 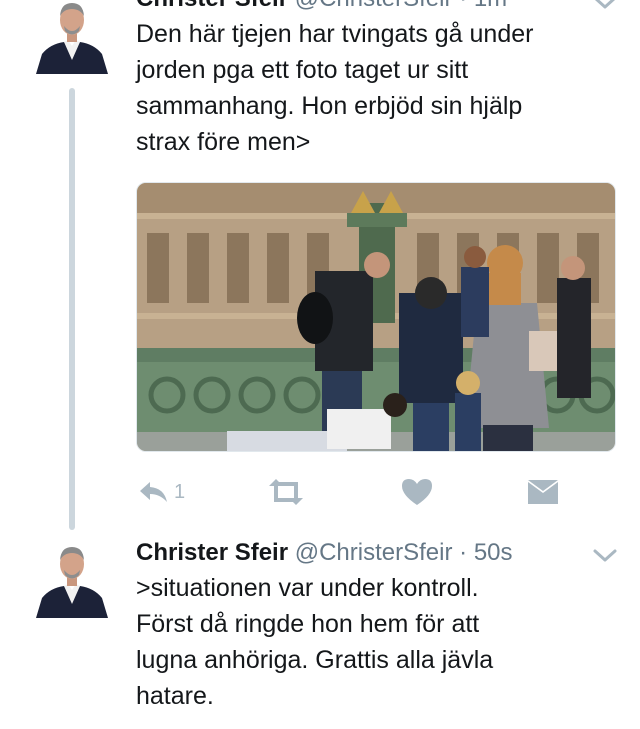 What do you see at coordinates (493, 552) in the screenshot?
I see `tweet-time: 50s` at bounding box center [493, 552].